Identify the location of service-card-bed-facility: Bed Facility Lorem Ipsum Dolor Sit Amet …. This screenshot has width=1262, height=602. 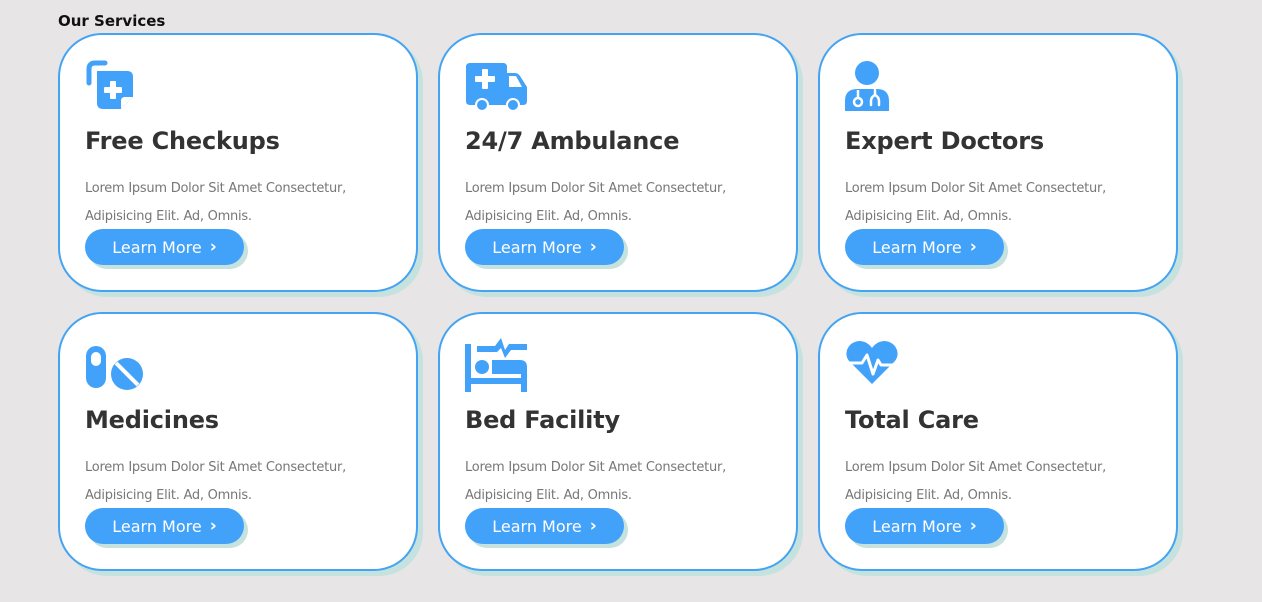
(618, 441).